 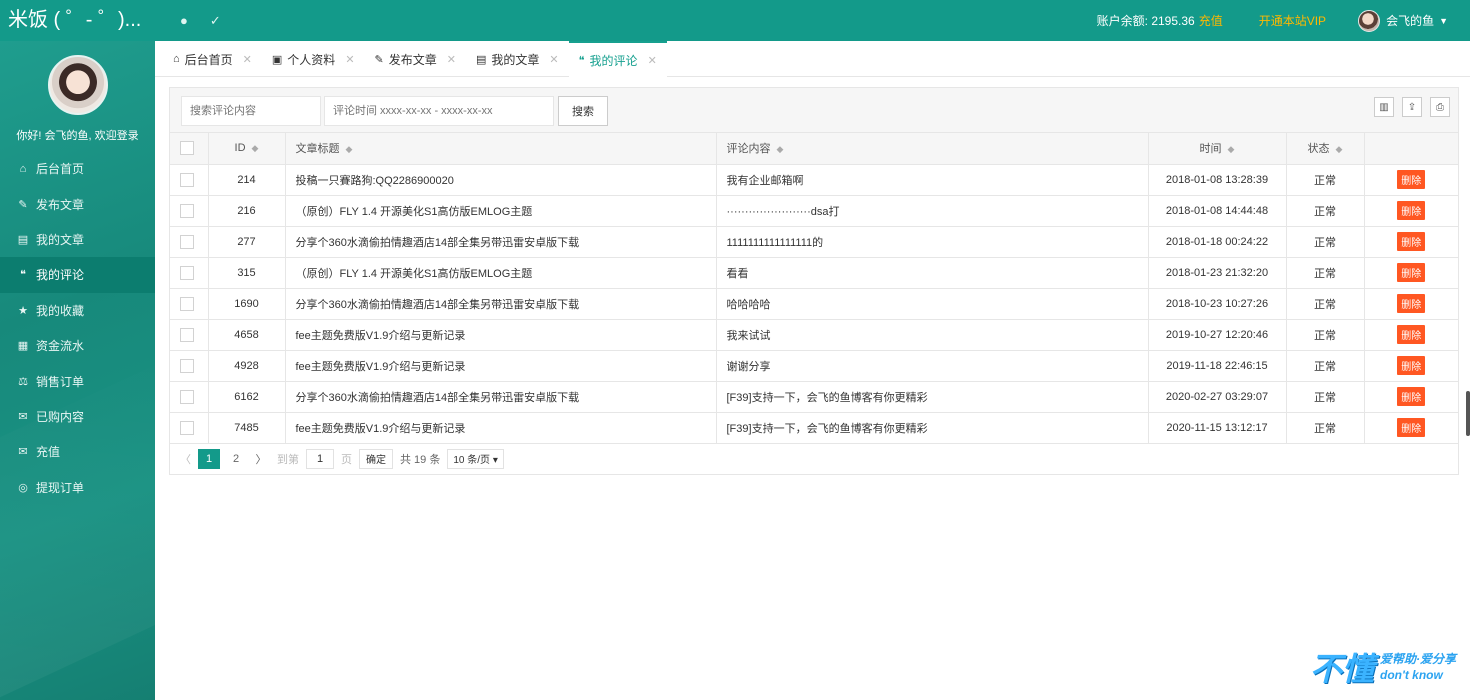 I want to click on sidebar-item-publish: ✎ 发布文章, so click(x=77, y=203).